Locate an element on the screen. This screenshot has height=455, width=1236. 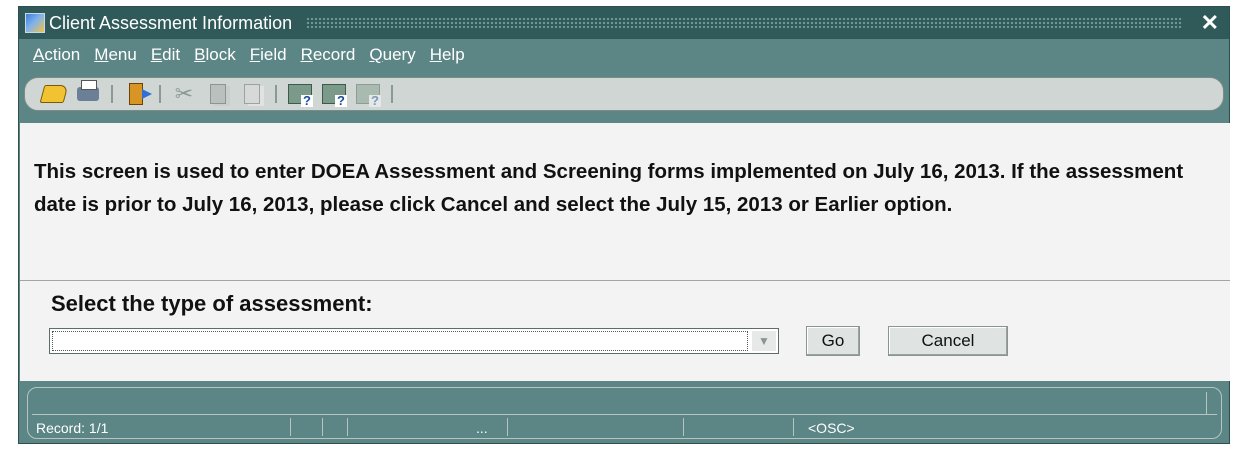
status-divider is located at coordinates (624, 414).